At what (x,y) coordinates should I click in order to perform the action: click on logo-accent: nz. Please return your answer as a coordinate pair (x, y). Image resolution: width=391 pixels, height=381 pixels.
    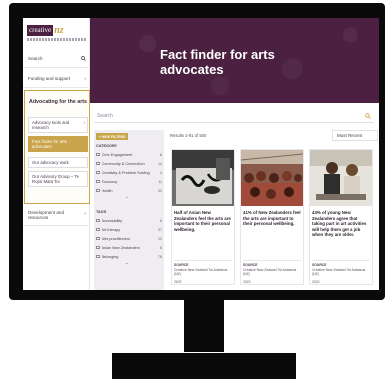
    Looking at the image, I should click on (59, 30).